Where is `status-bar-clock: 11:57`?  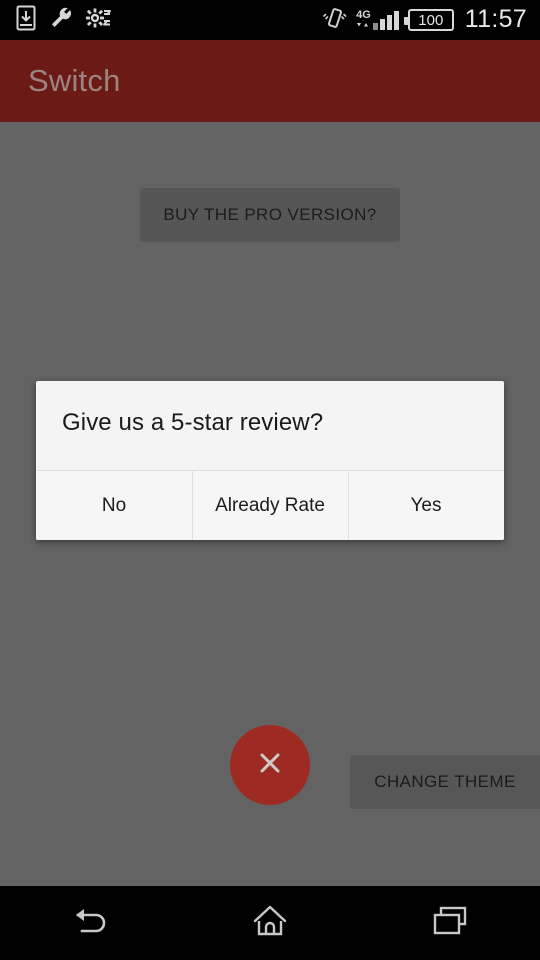
status-bar-clock: 11:57 is located at coordinates (495, 18).